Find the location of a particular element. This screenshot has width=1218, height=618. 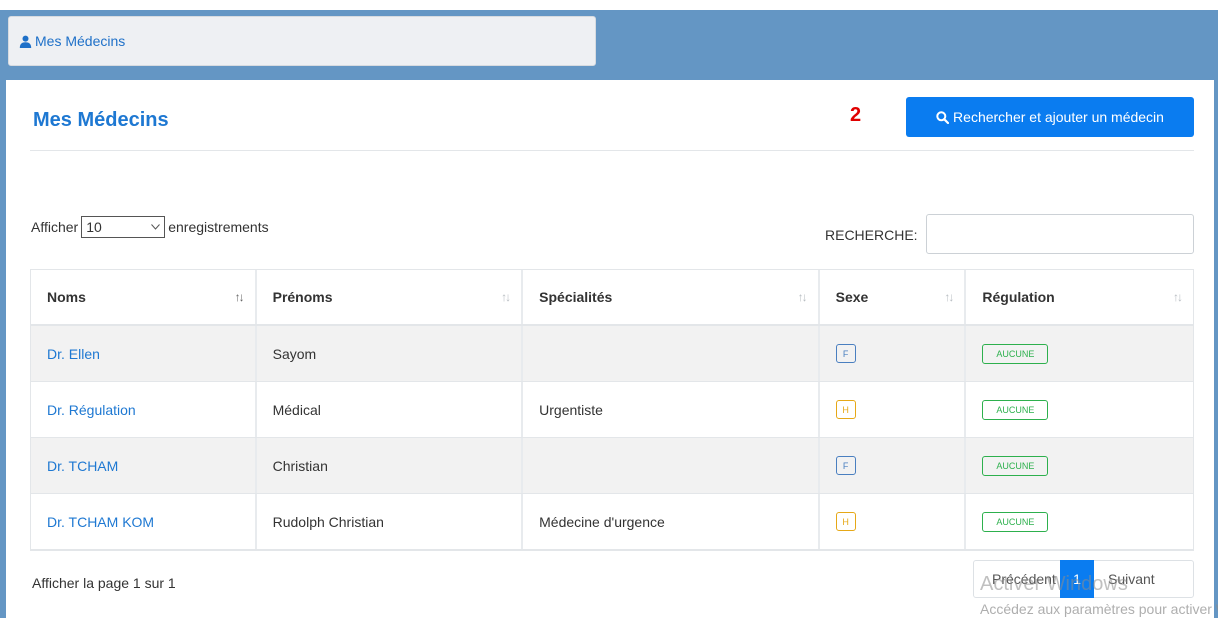

doctor-name-link: Dr. Ellen is located at coordinates (144, 353).